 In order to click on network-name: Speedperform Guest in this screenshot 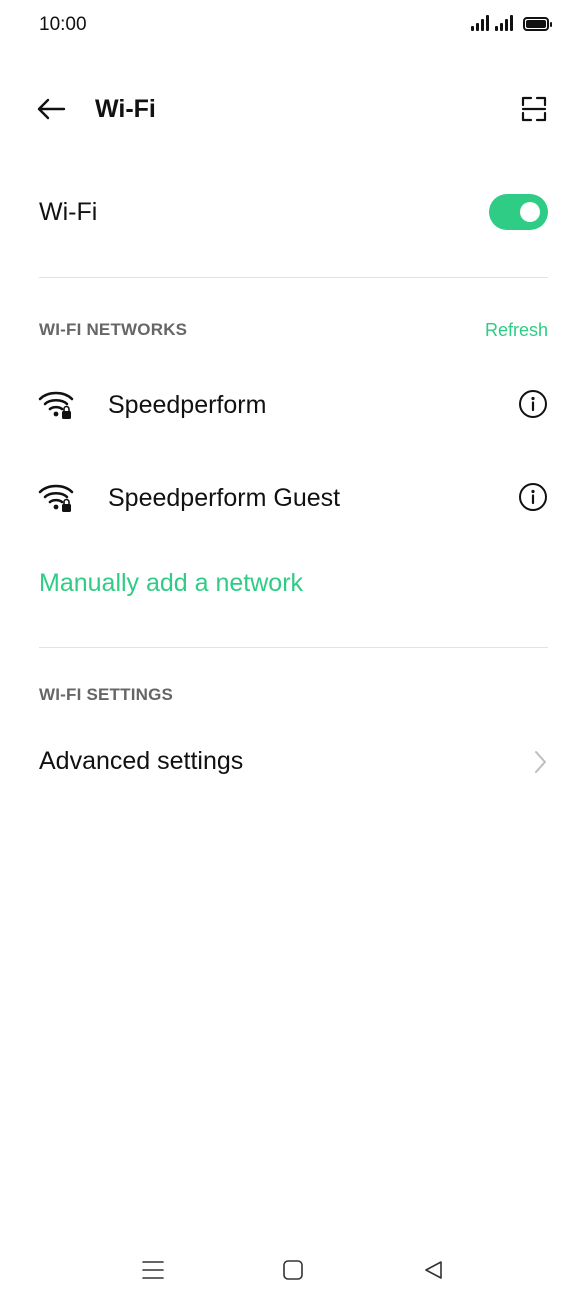, I will do `click(224, 498)`.